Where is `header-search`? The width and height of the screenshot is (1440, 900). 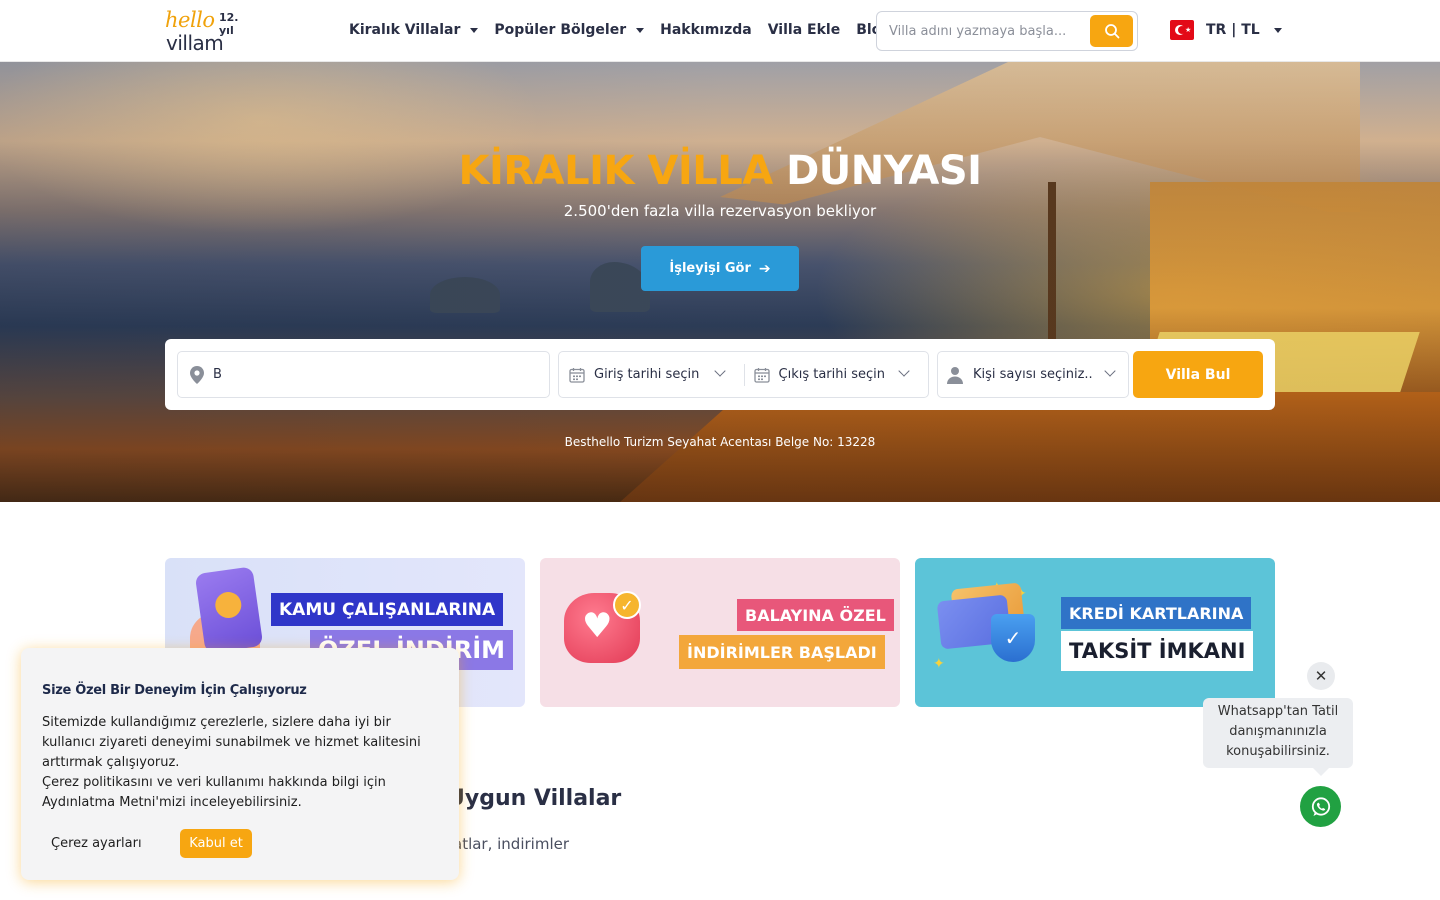 header-search is located at coordinates (1007, 31).